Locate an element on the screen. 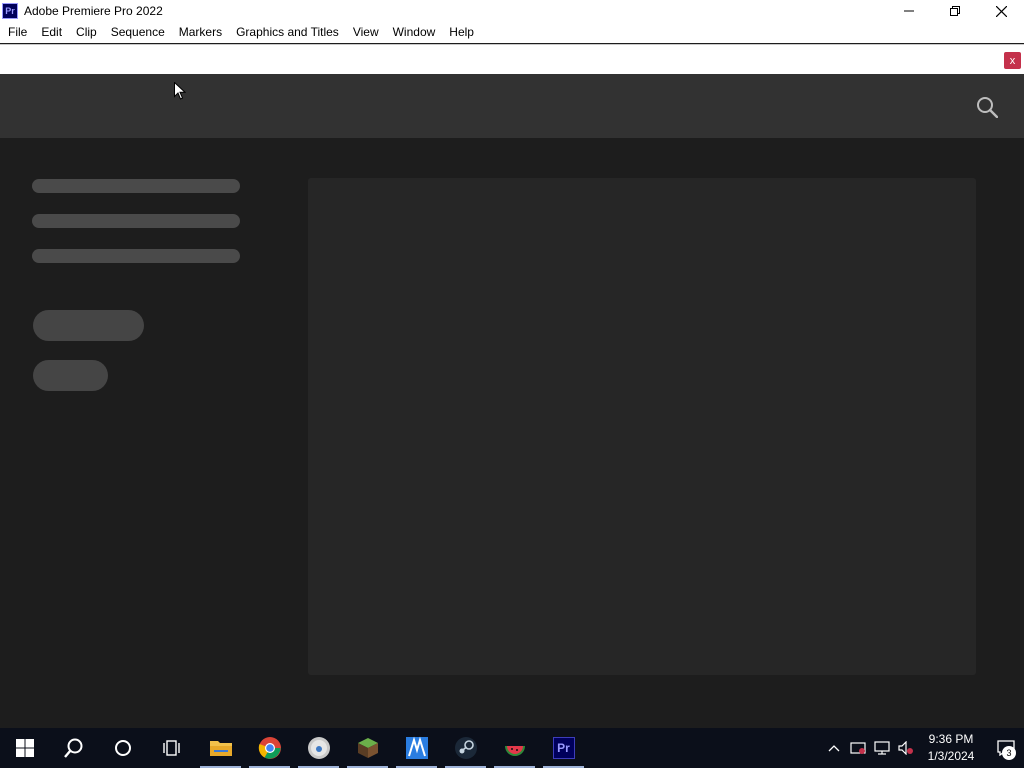 The width and height of the screenshot is (1024, 768). taskbar-globe-app is located at coordinates (318, 748).